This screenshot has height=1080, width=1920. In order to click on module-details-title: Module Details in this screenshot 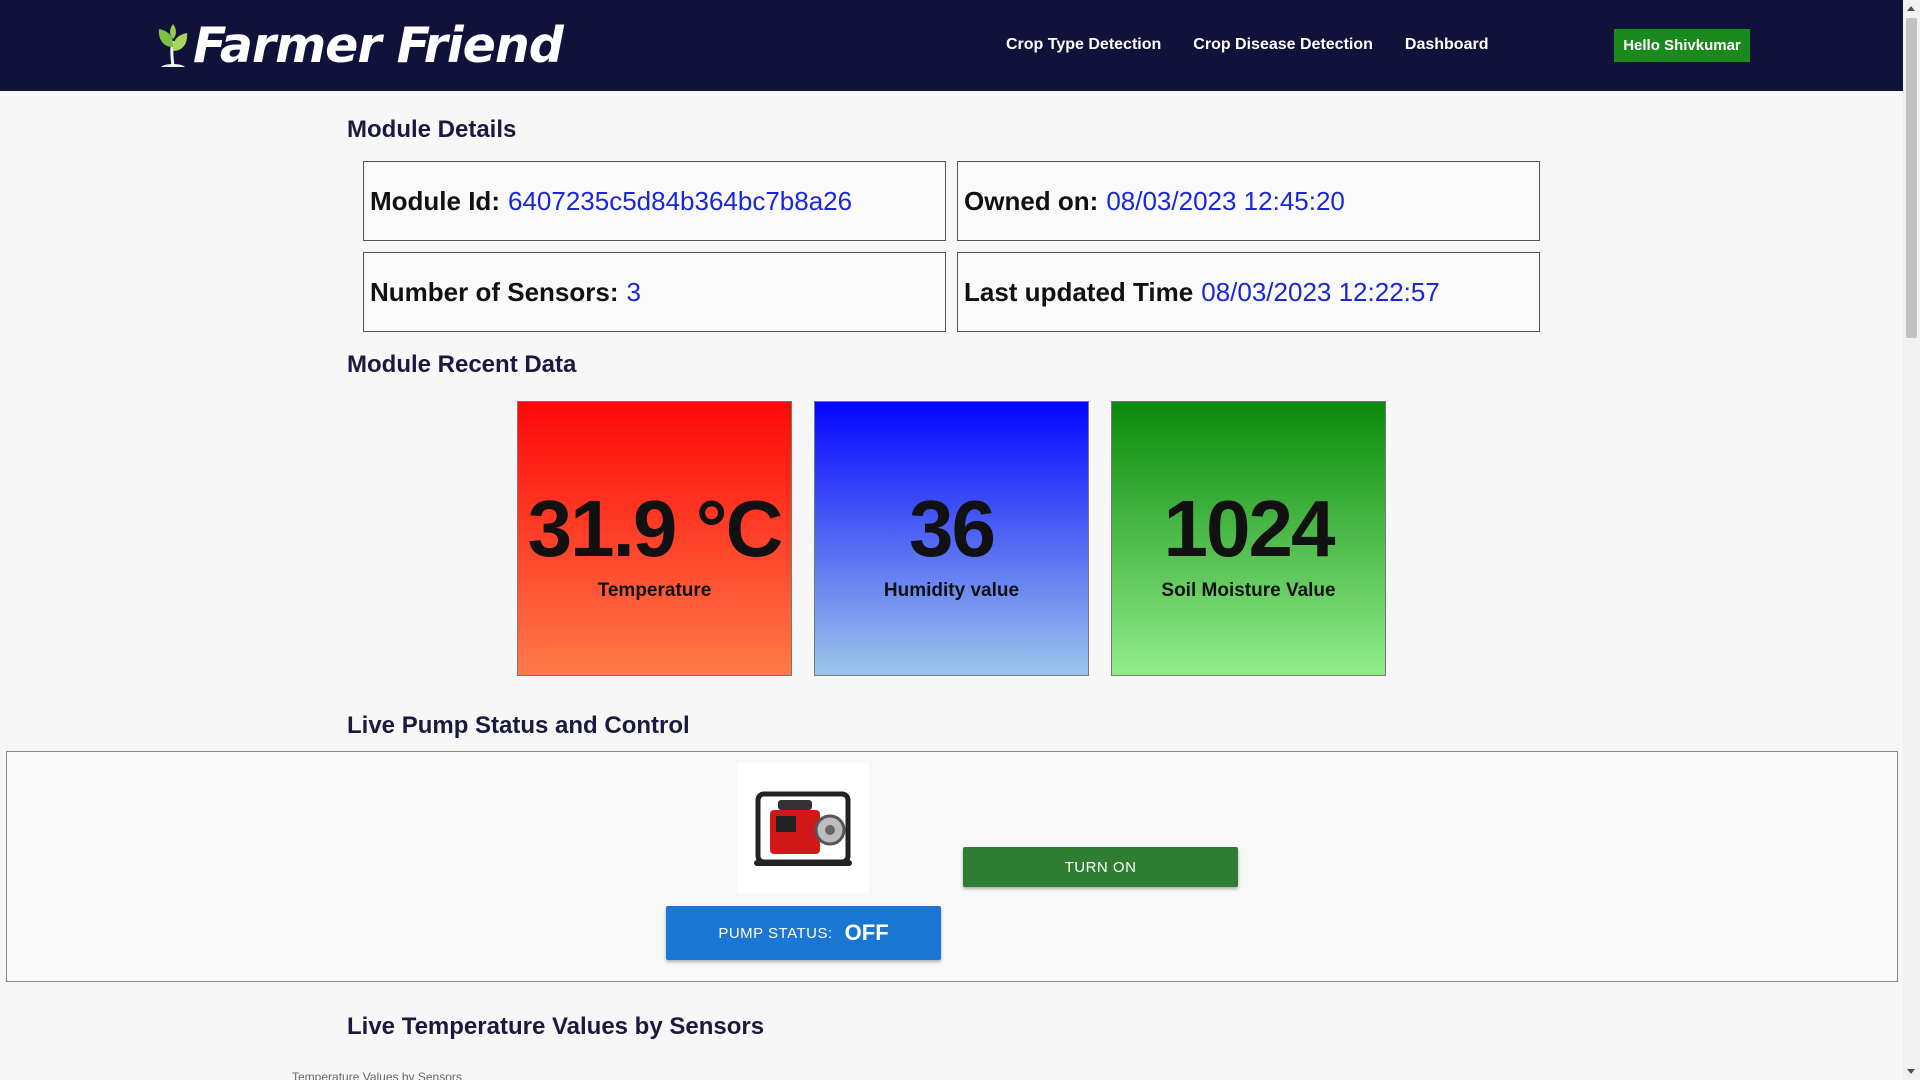, I will do `click(432, 129)`.